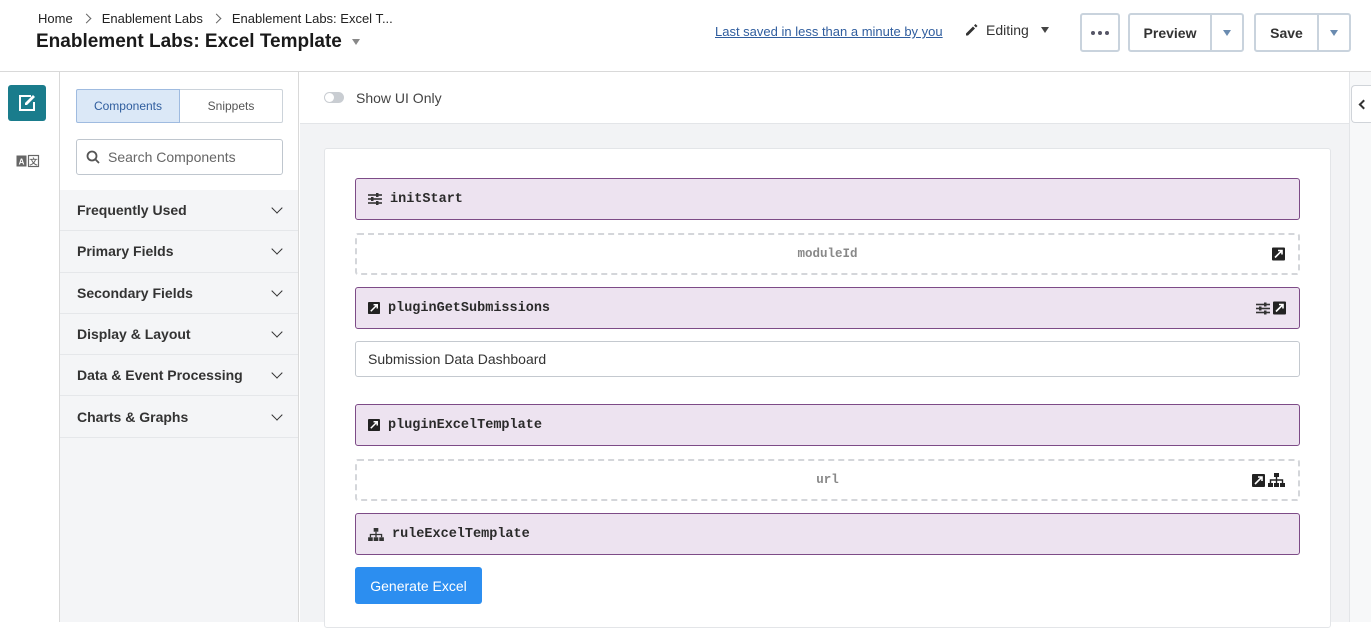 The image size is (1371, 628). Describe the element at coordinates (132, 210) in the screenshot. I see `category-label: Frequently Used` at that location.